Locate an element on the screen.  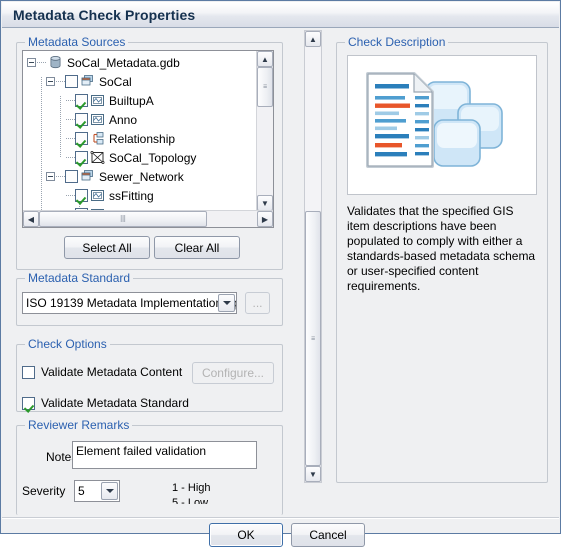
topology-icon is located at coordinates (97, 157).